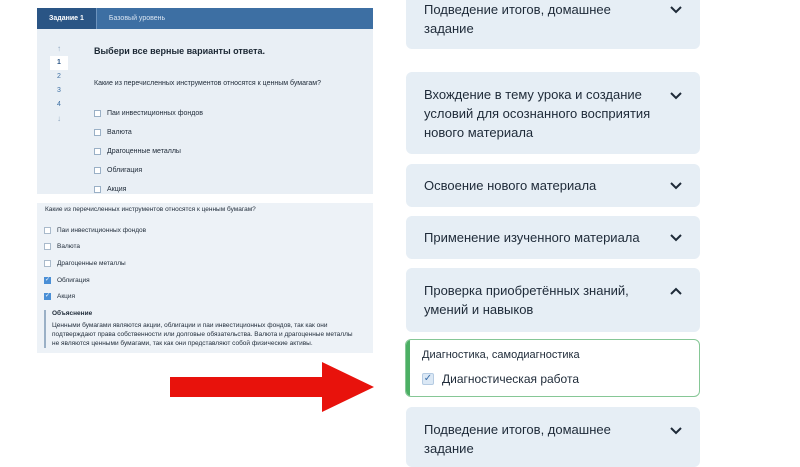 This screenshot has height=467, width=800. I want to click on question-nav-2: 2, so click(59, 77).